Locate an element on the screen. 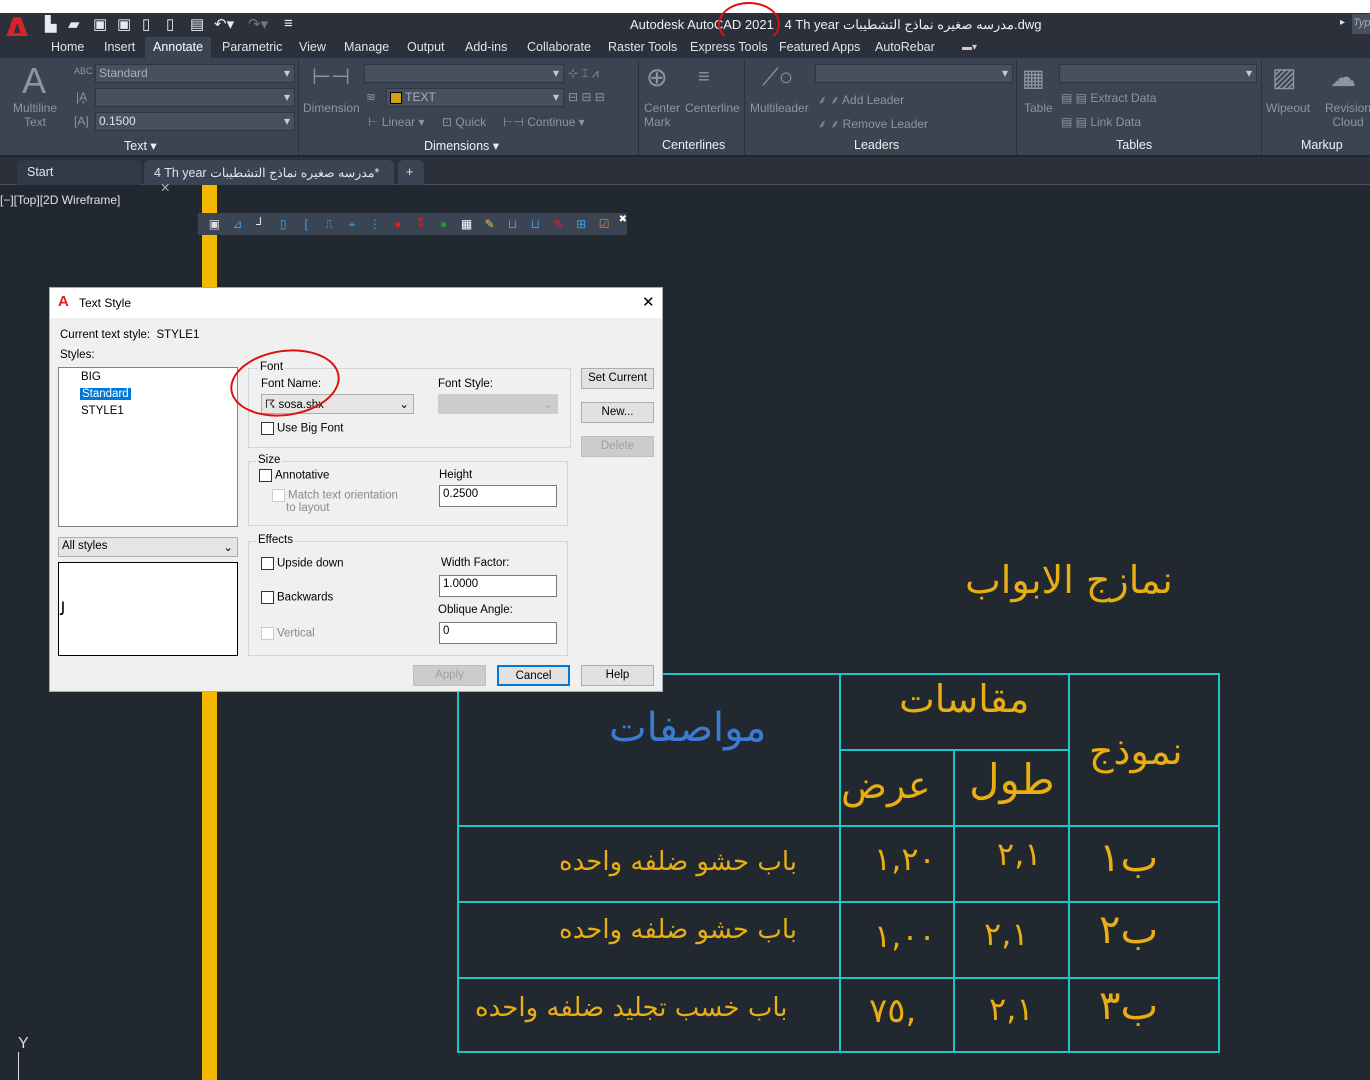 This screenshot has height=1080, width=1370. backwards-checkbox: Backwards is located at coordinates (297, 597).